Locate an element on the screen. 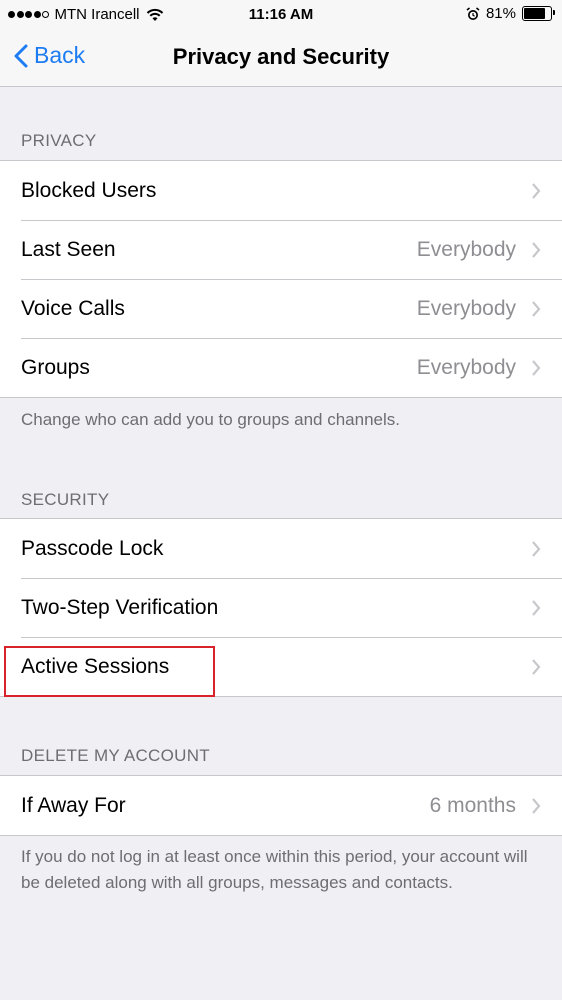 This screenshot has height=1000, width=562. row-label: If Away For is located at coordinates (73, 805).